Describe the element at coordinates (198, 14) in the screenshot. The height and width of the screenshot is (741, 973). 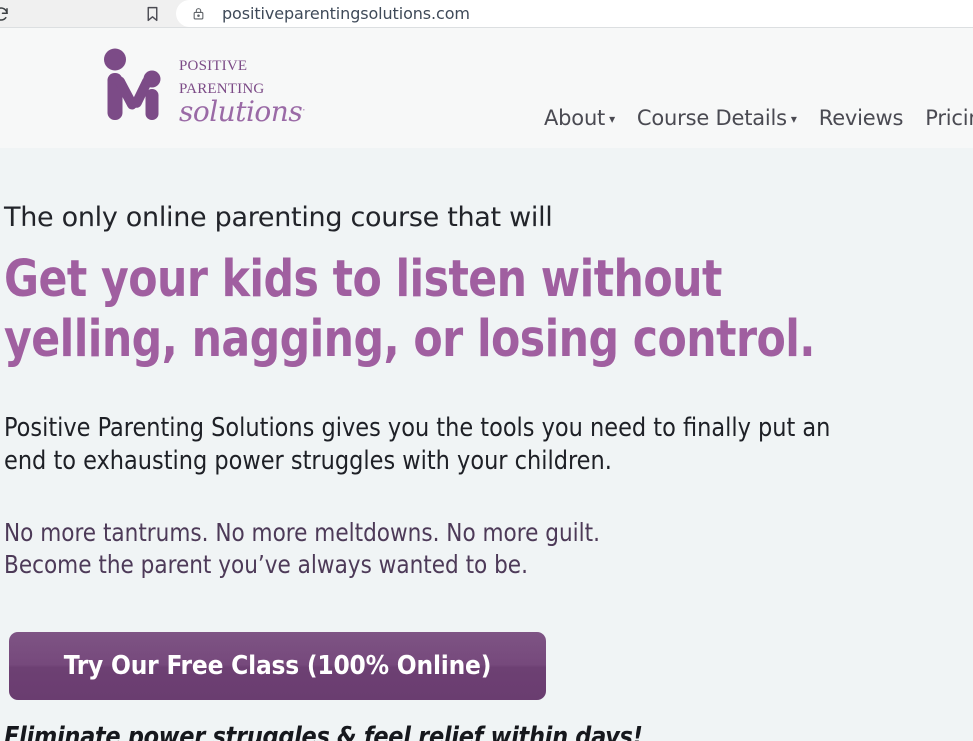
I see `lock-icon` at that location.